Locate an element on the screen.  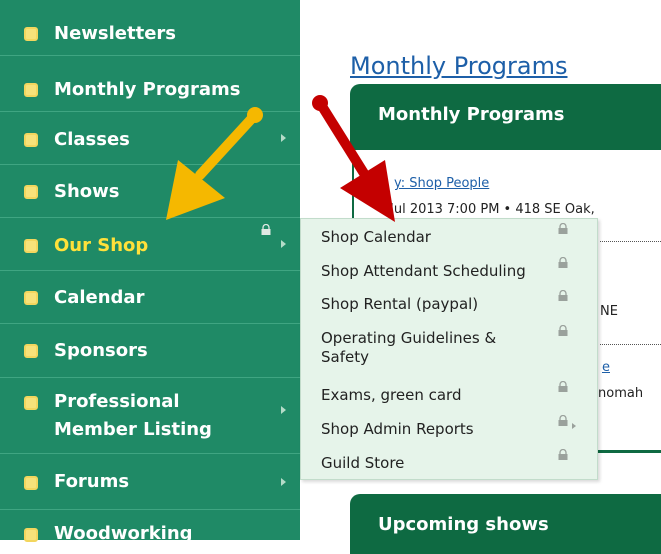
sidebar-item-label: Our Shop is located at coordinates (101, 245).